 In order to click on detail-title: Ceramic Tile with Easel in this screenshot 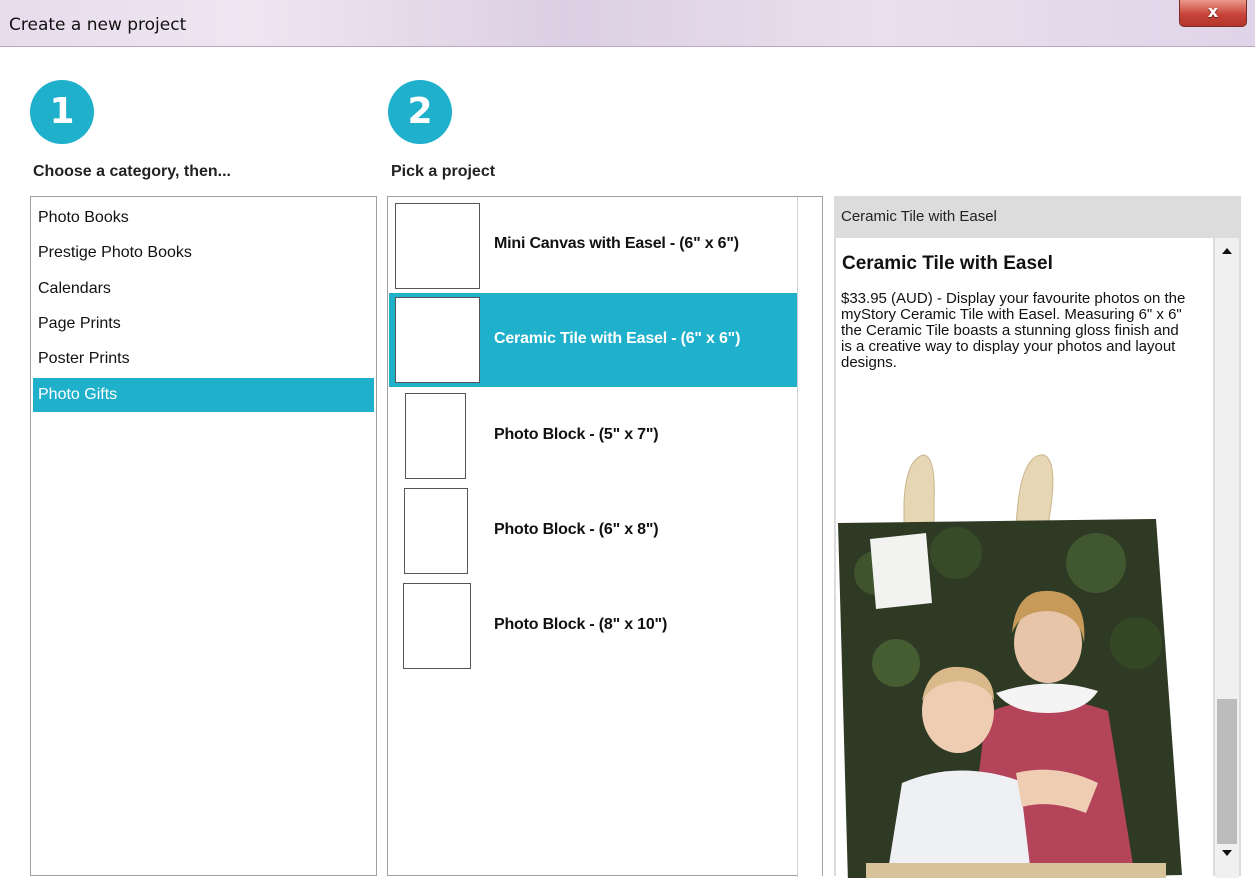, I will do `click(947, 263)`.